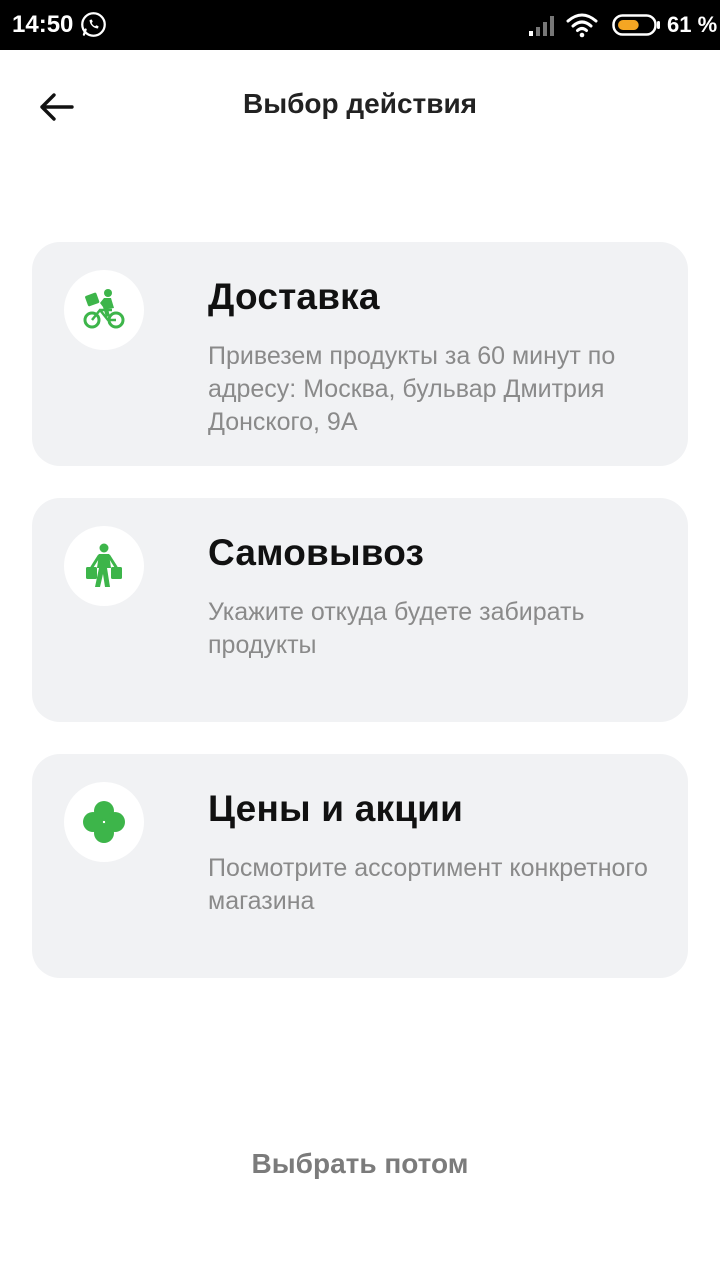 The width and height of the screenshot is (720, 1280). What do you see at coordinates (582, 25) in the screenshot?
I see `wifi-icon` at bounding box center [582, 25].